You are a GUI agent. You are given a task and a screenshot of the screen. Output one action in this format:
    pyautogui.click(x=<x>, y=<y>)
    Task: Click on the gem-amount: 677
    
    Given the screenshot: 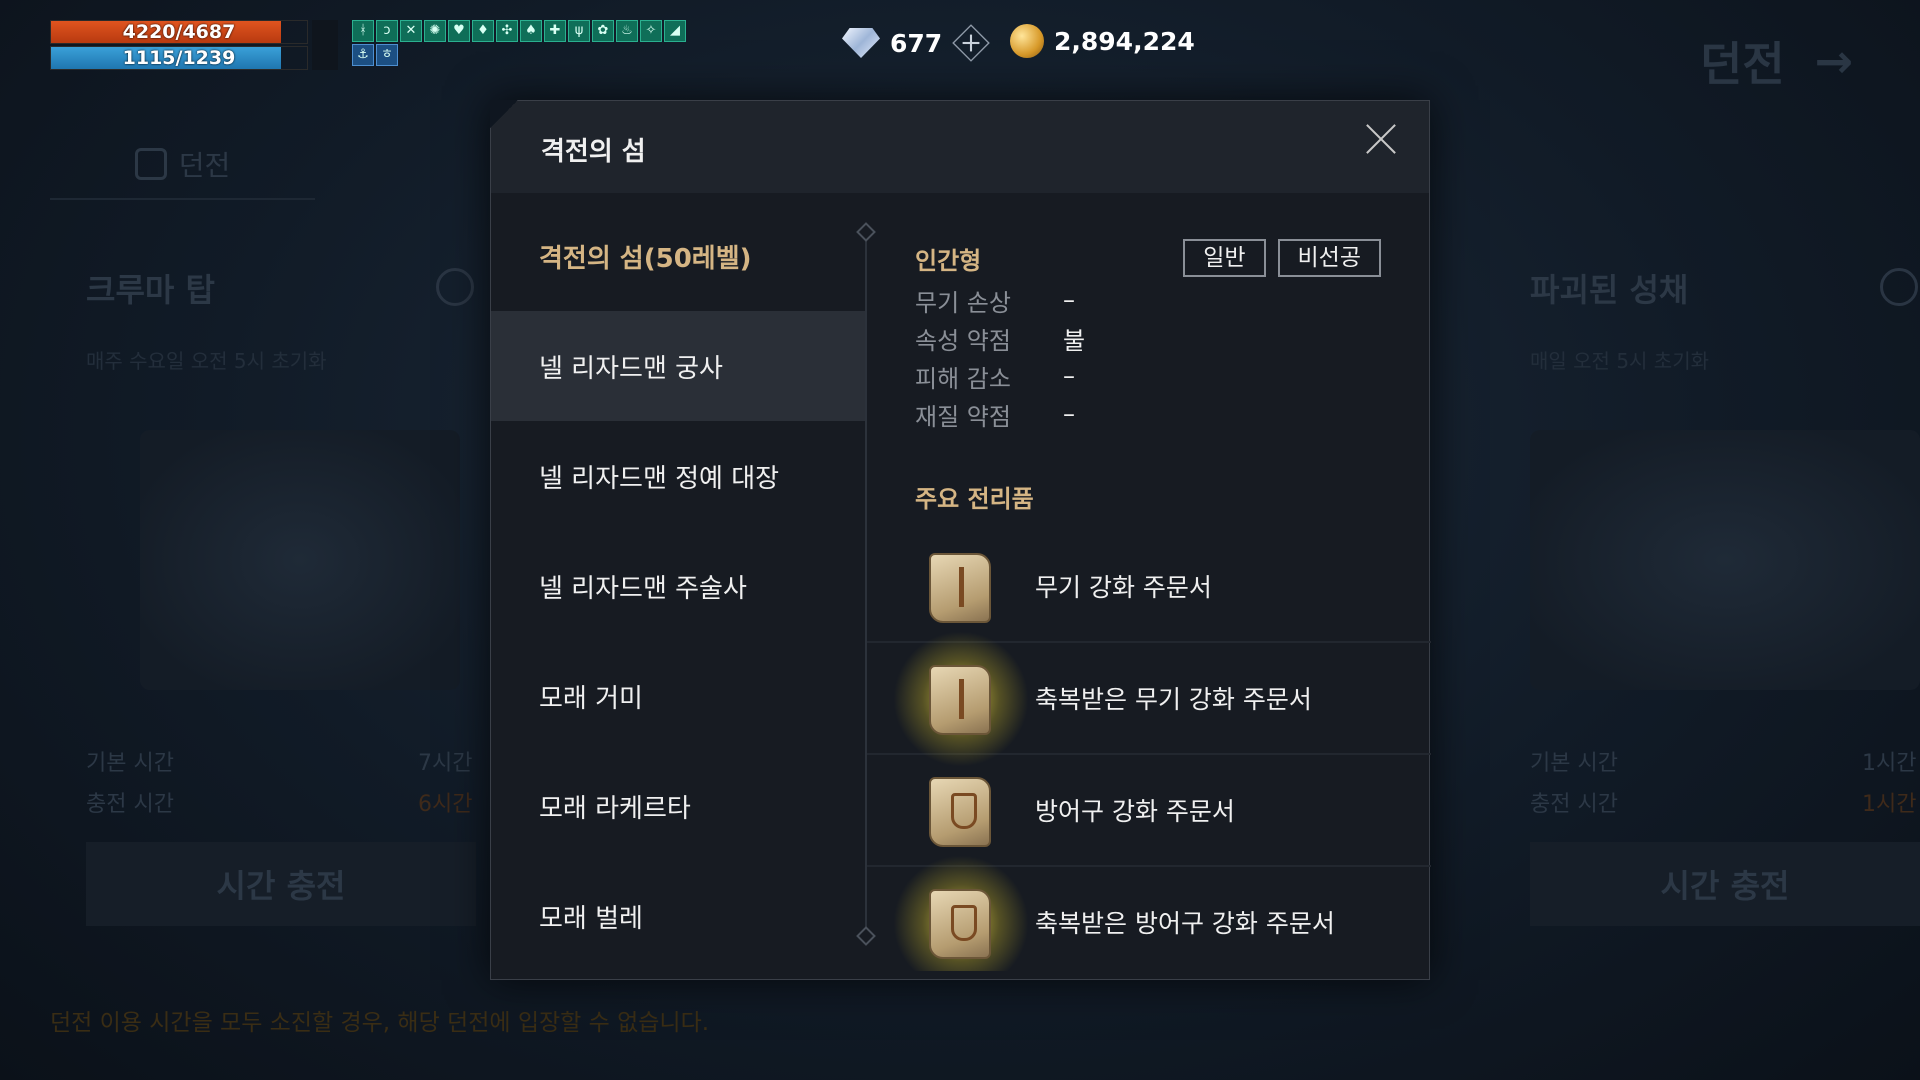 What is the action you would take?
    pyautogui.click(x=916, y=43)
    